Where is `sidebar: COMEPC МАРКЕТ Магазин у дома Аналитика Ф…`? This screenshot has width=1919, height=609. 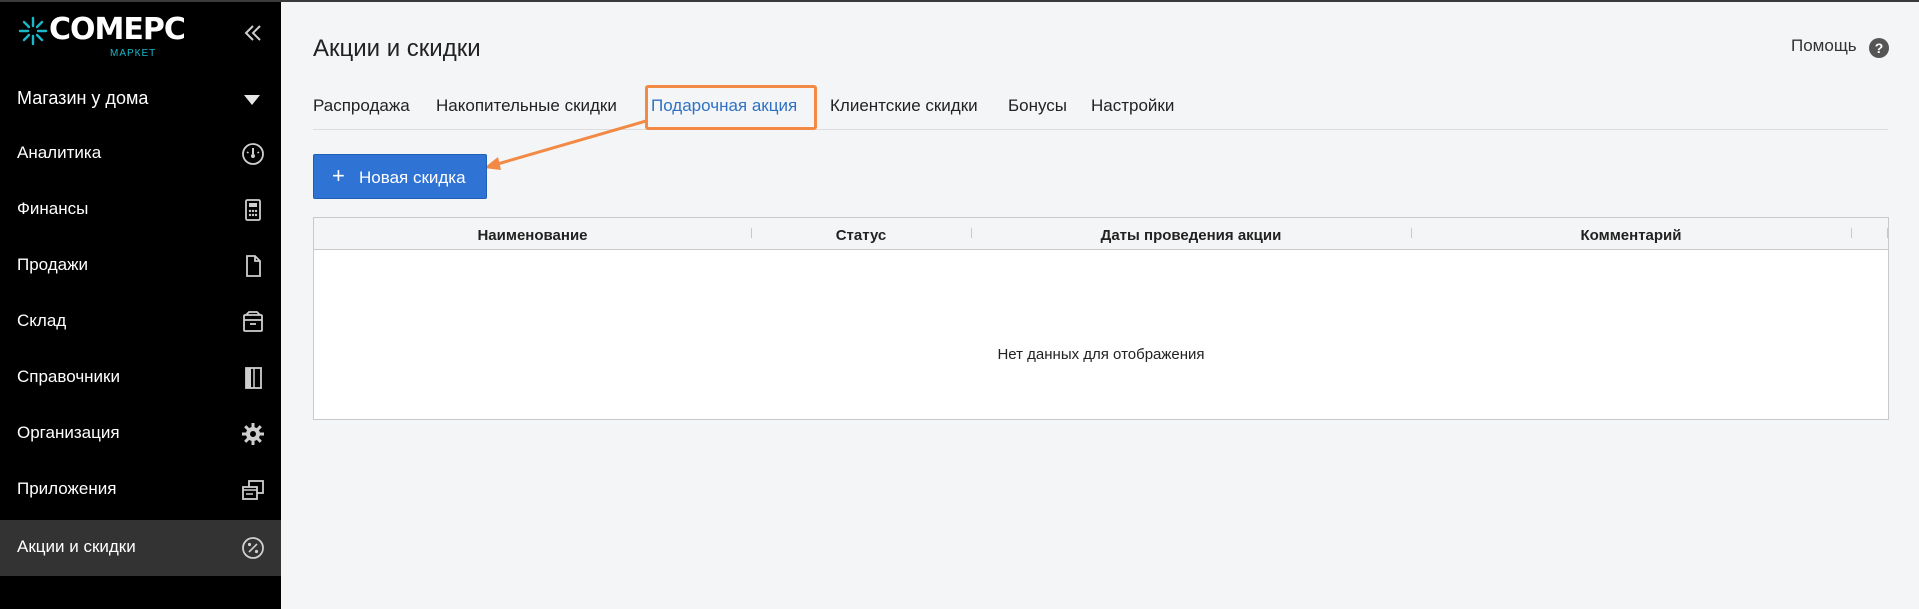
sidebar: COMEPC МАРКЕТ Магазин у дома Аналитика Ф… is located at coordinates (140, 305).